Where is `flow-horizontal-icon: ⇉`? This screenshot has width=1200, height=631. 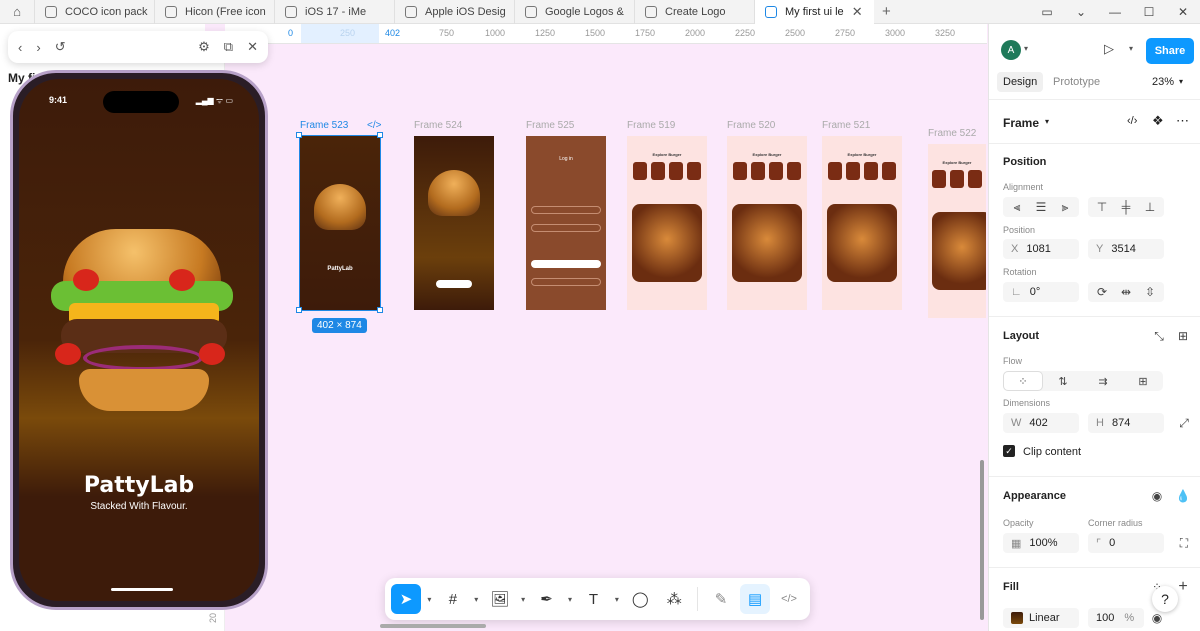
flow-horizontal-icon: ⇉ is located at coordinates (1103, 381).